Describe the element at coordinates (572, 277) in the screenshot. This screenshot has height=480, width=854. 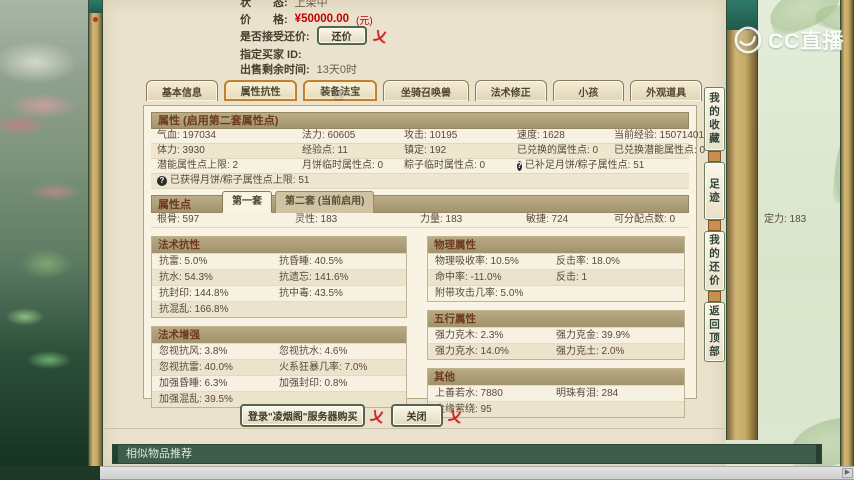
I see `stat-cell: 反击: 1` at that location.